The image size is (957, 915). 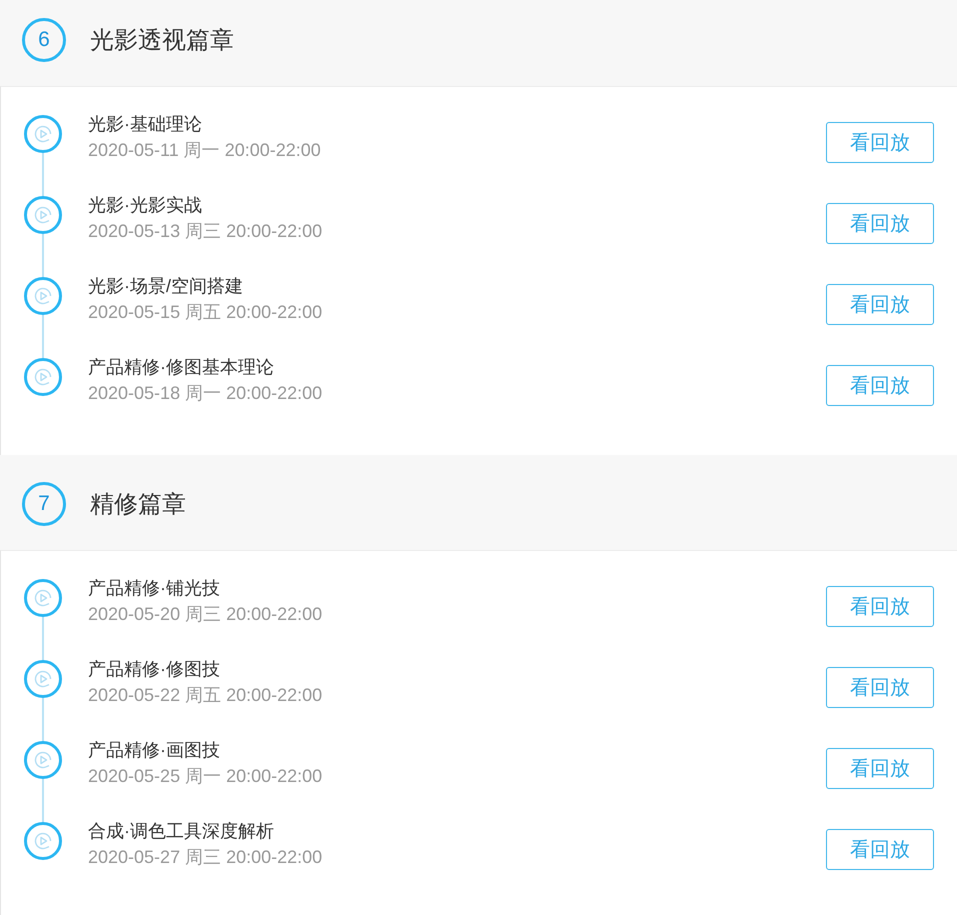 What do you see at coordinates (44, 504) in the screenshot?
I see `chapter-number: 7` at bounding box center [44, 504].